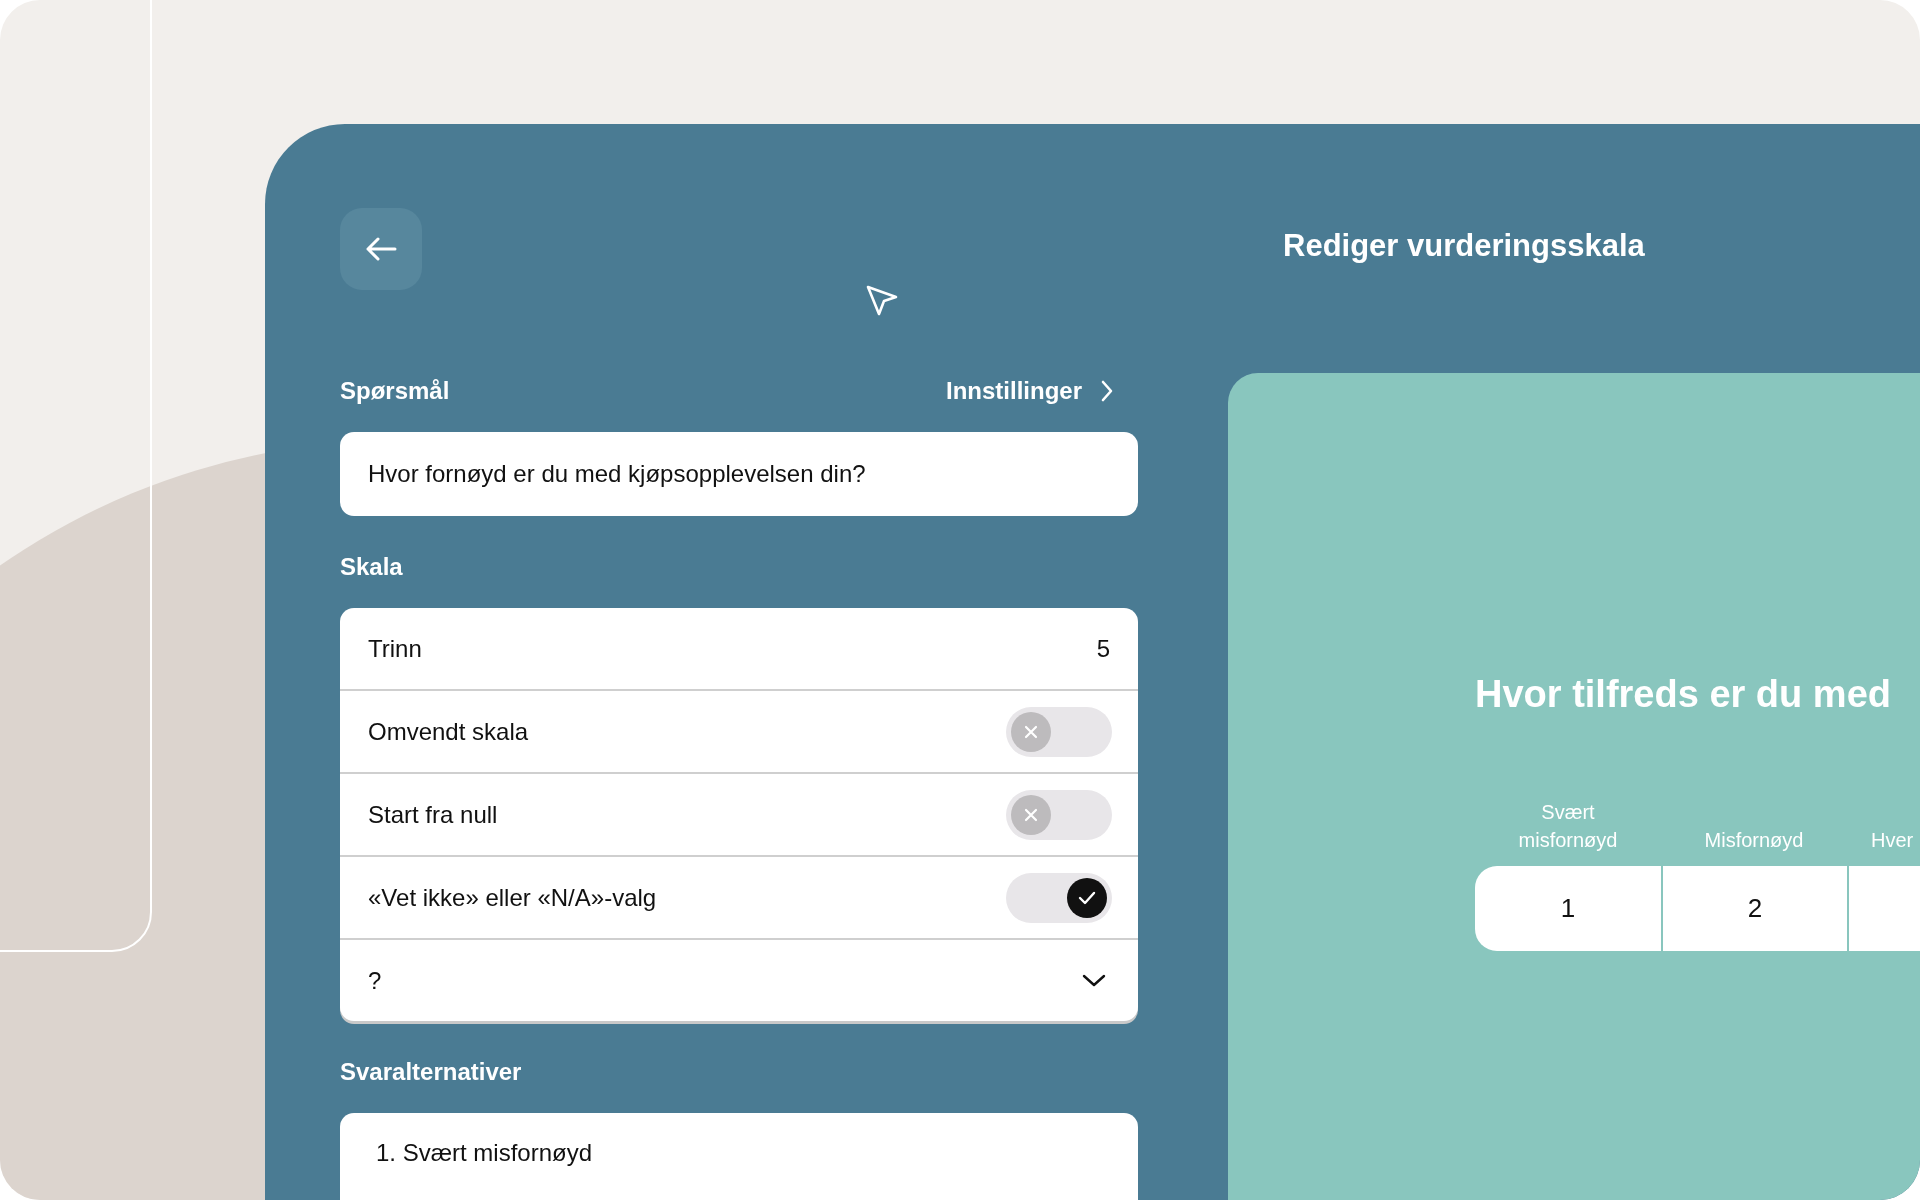 This screenshot has width=1920, height=1200. I want to click on chevron-right-icon, so click(1107, 391).